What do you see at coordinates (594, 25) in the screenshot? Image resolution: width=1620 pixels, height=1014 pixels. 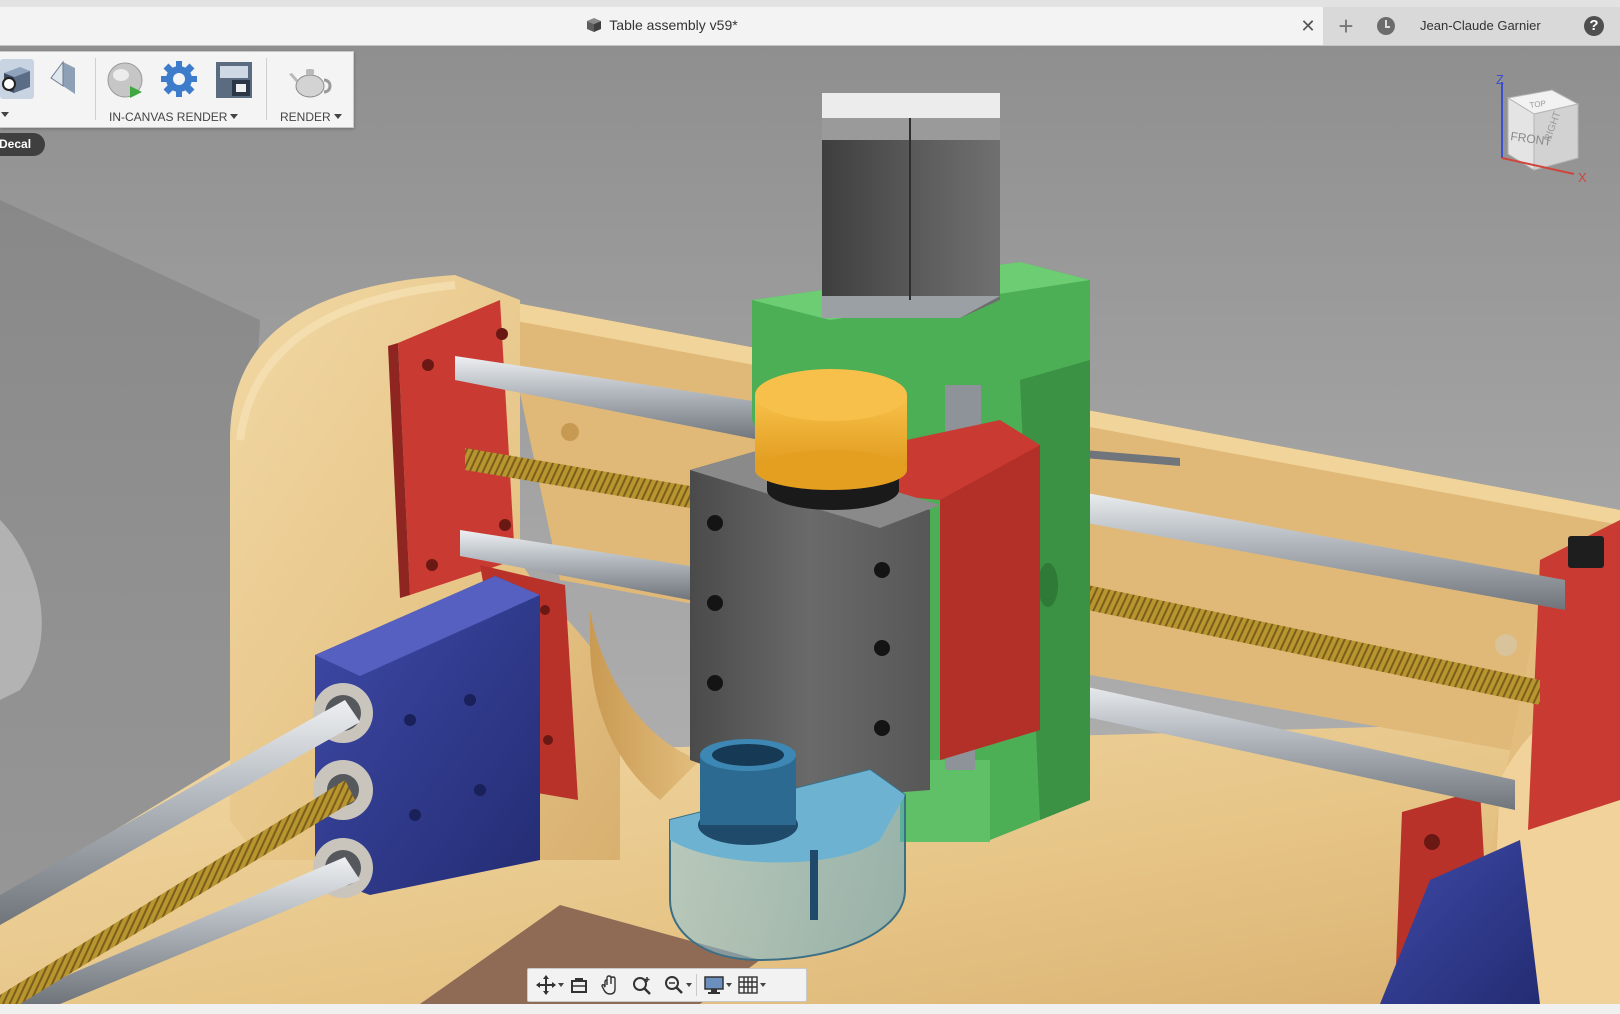 I see `document-cube-icon` at bounding box center [594, 25].